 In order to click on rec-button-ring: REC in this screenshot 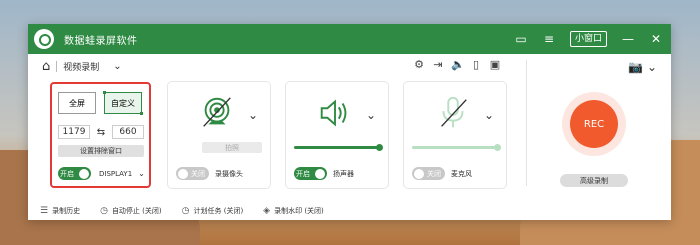, I will do `click(594, 124)`.